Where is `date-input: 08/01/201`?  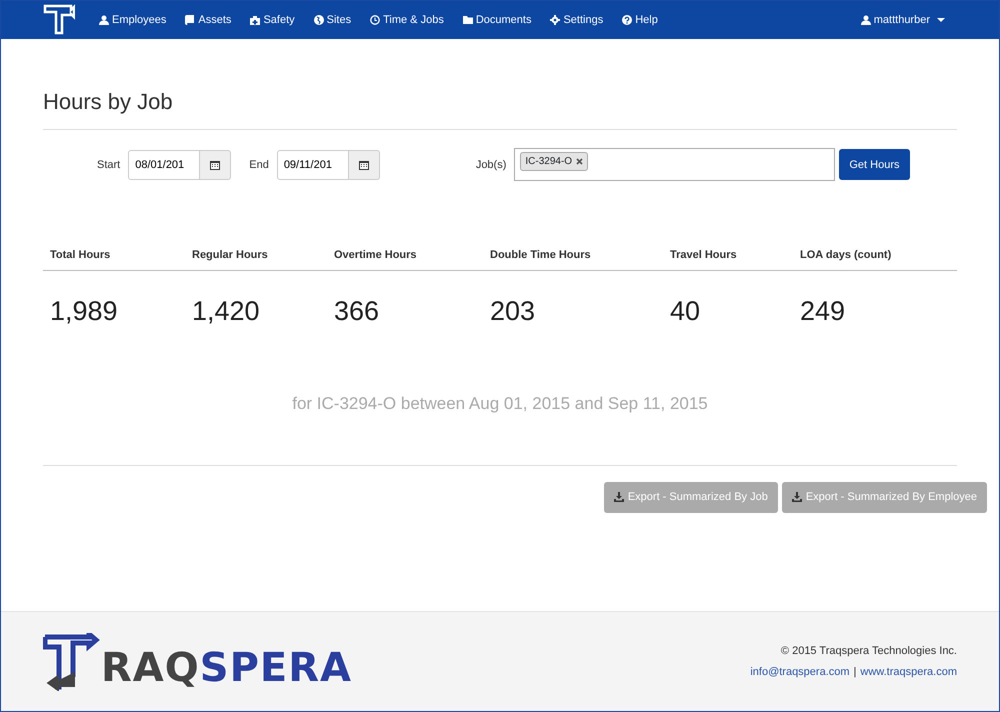
date-input: 08/01/201 is located at coordinates (164, 165).